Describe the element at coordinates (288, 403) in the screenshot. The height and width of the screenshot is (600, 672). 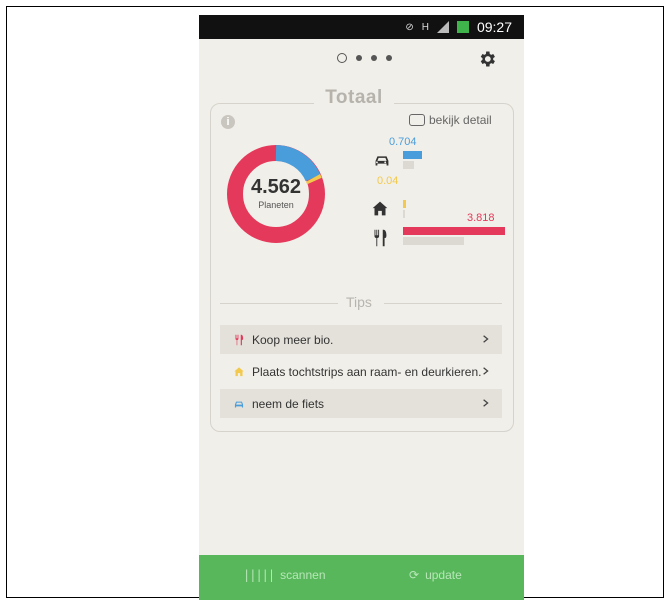
I see `tip-label: neem de fiets` at that location.